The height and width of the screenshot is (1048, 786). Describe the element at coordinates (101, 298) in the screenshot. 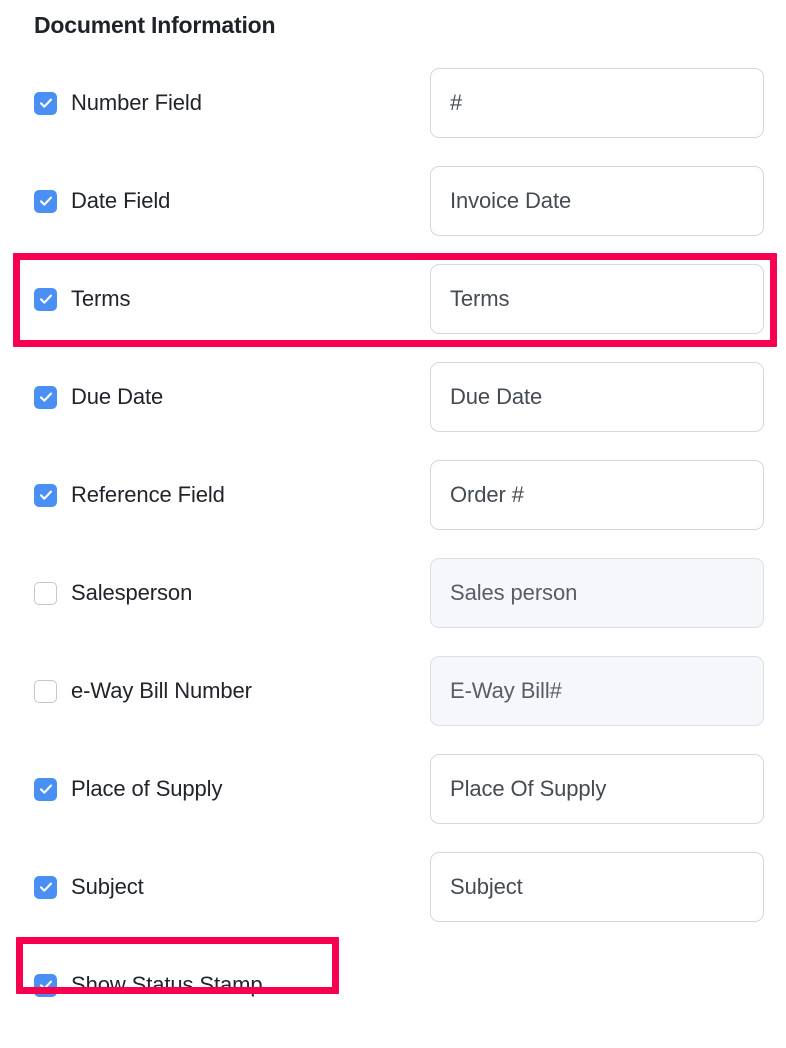

I see `label-terms: Terms` at that location.